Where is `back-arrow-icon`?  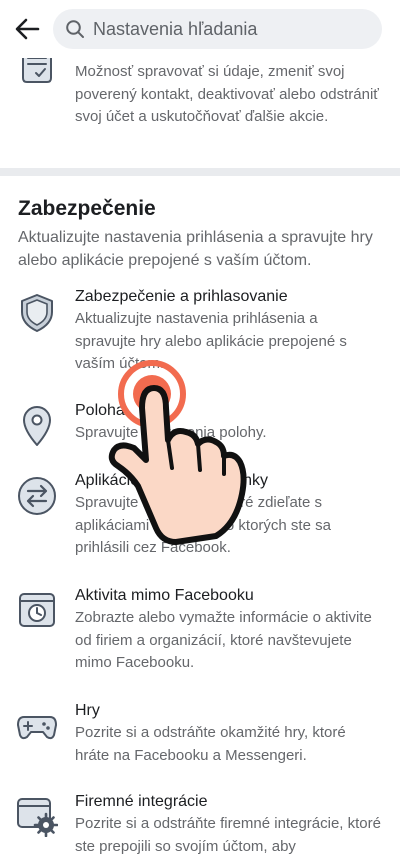 back-arrow-icon is located at coordinates (27, 29).